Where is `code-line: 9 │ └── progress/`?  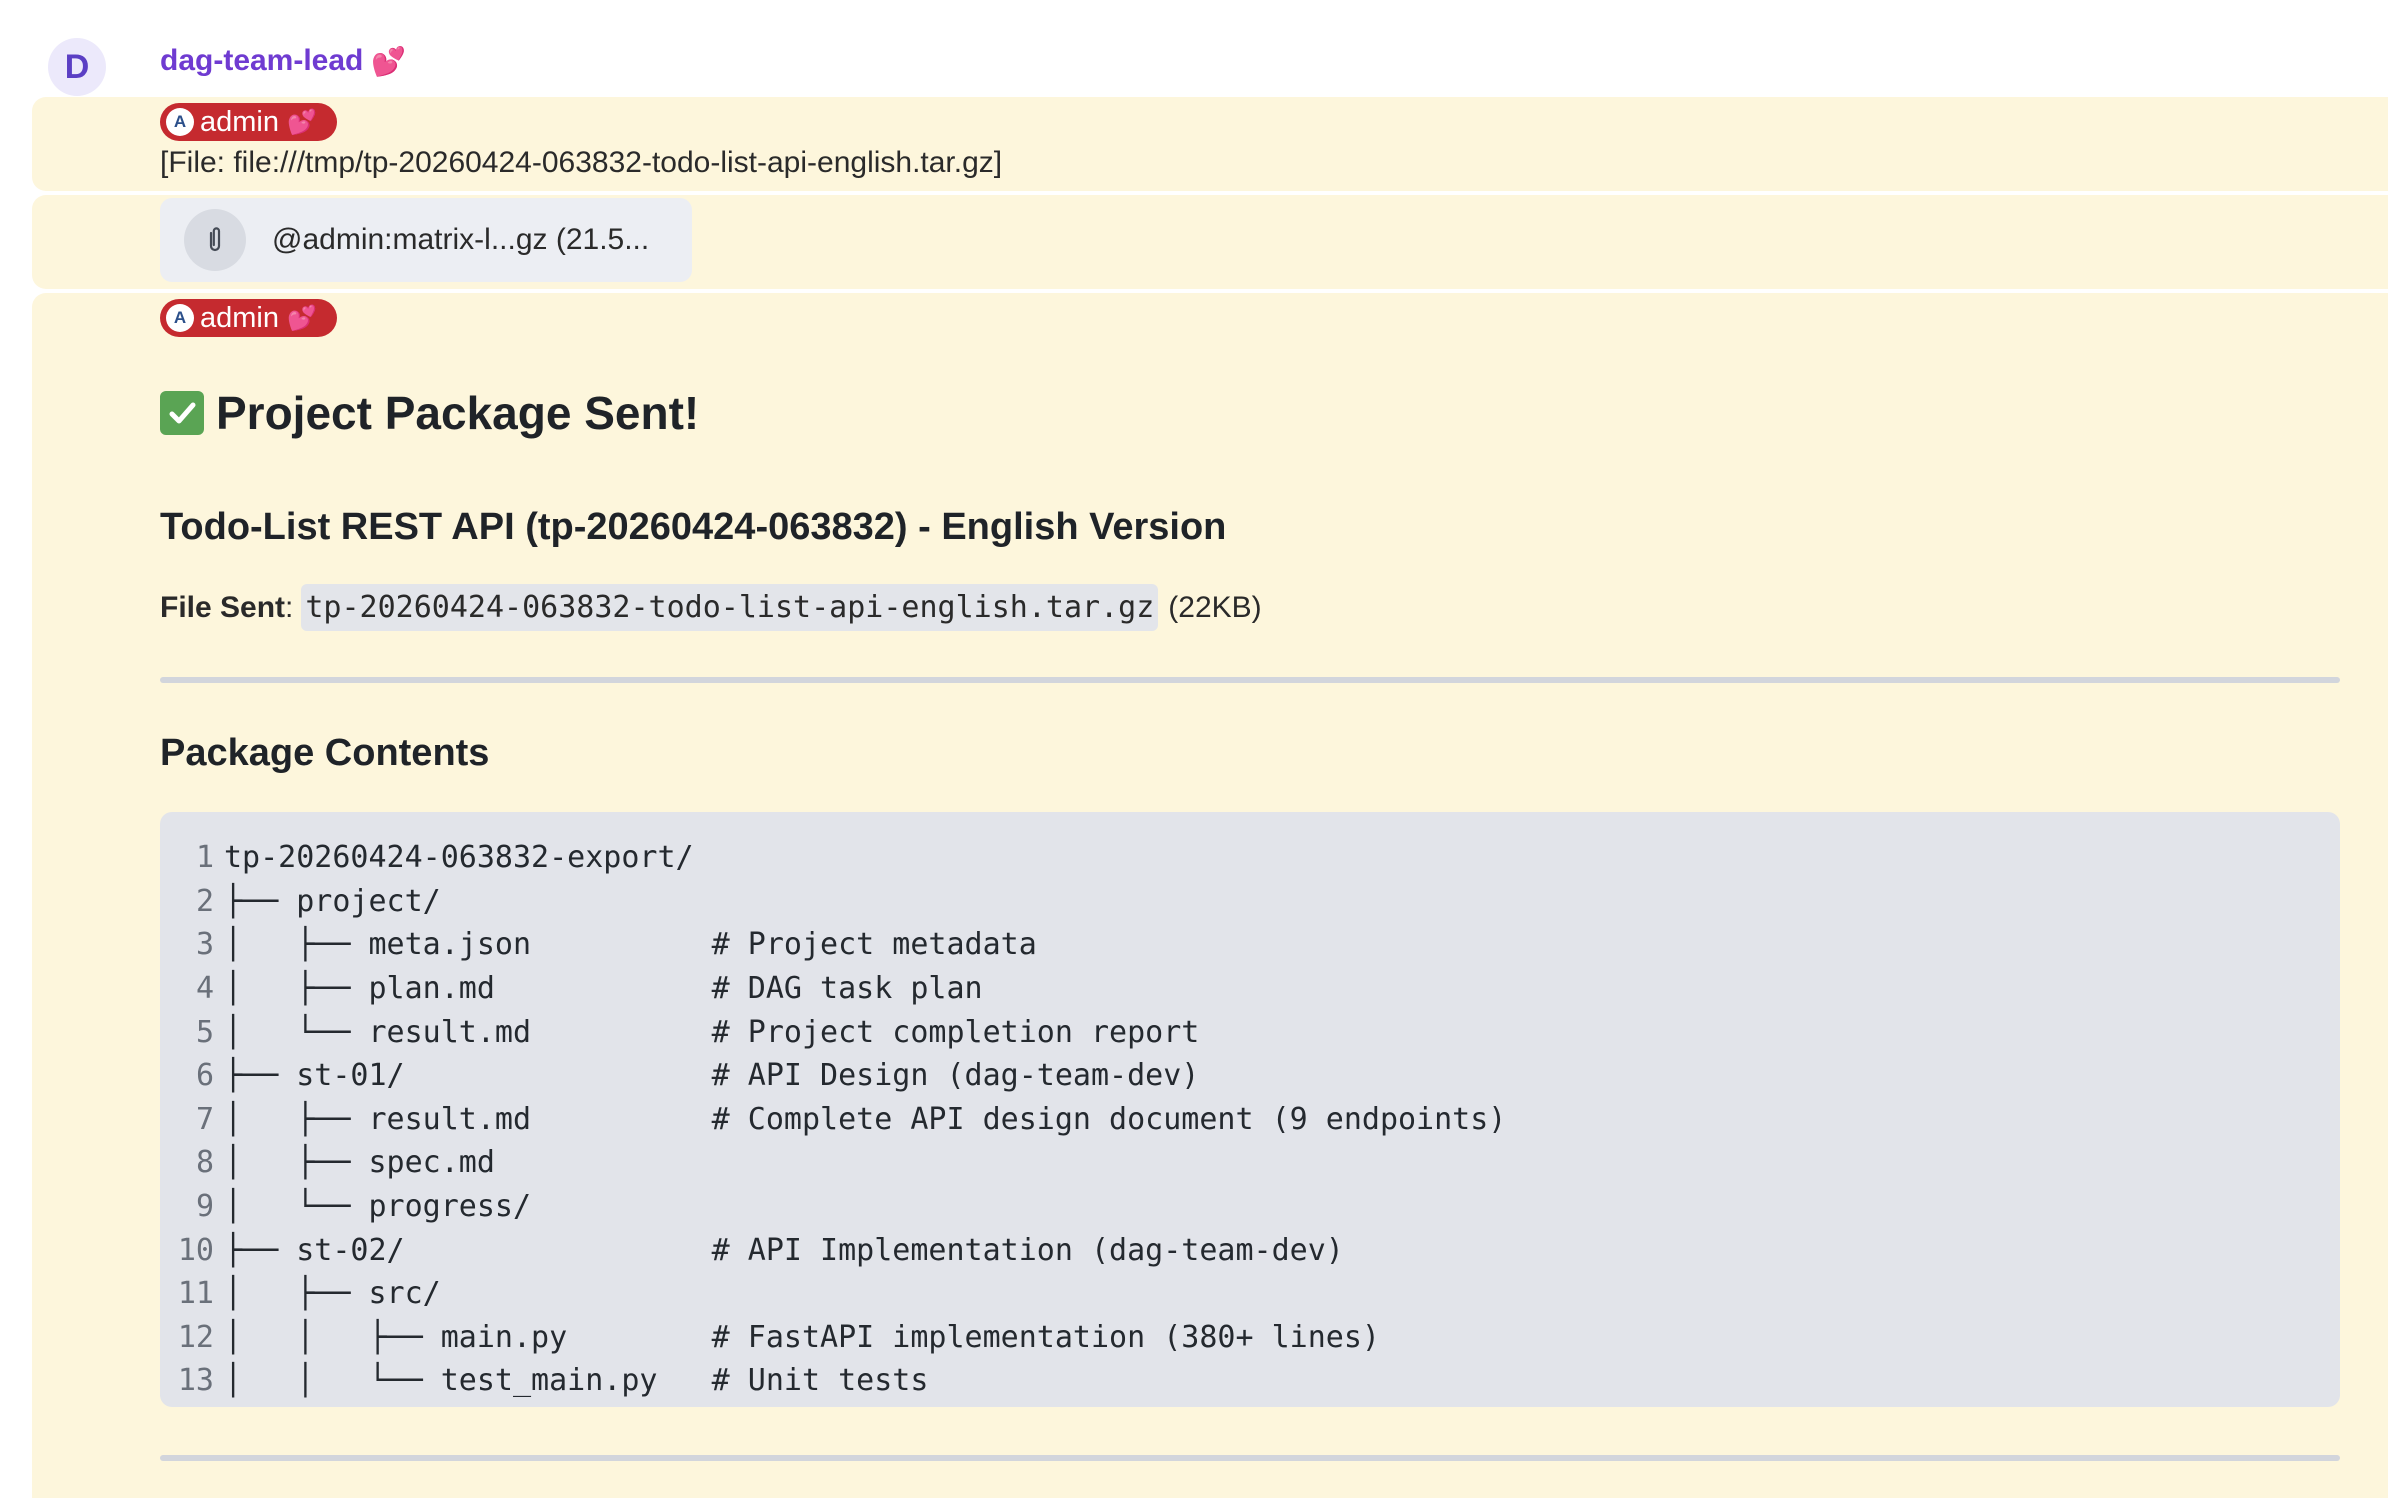 code-line: 9 │ └── progress/ is located at coordinates (1250, 1207).